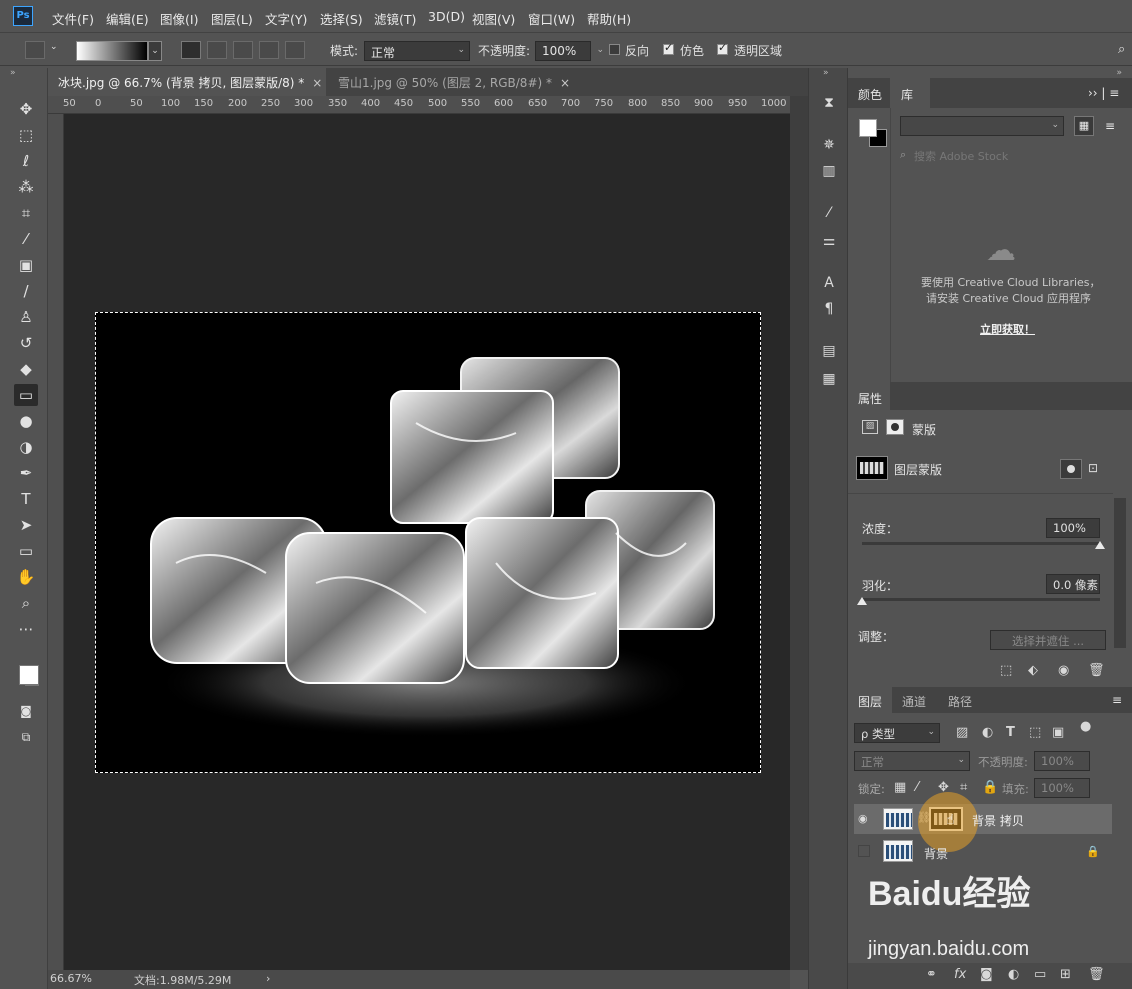  What do you see at coordinates (1121, 49) in the screenshot?
I see `search-icon: ⌕` at bounding box center [1121, 49].